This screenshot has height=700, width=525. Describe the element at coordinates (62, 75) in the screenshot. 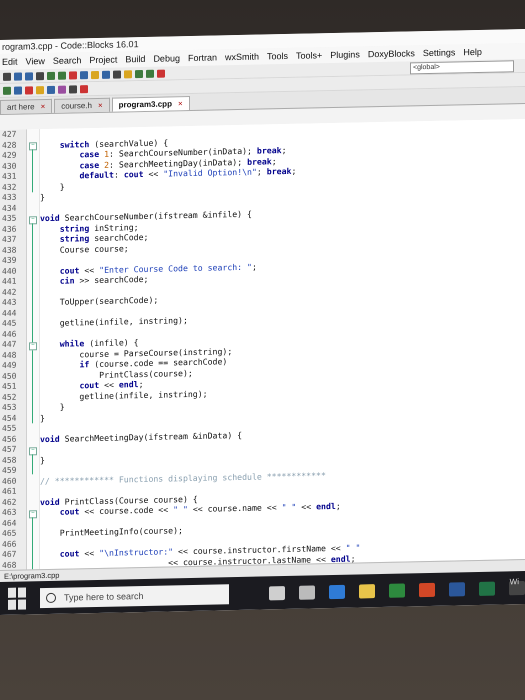

I see `redo-icon` at that location.